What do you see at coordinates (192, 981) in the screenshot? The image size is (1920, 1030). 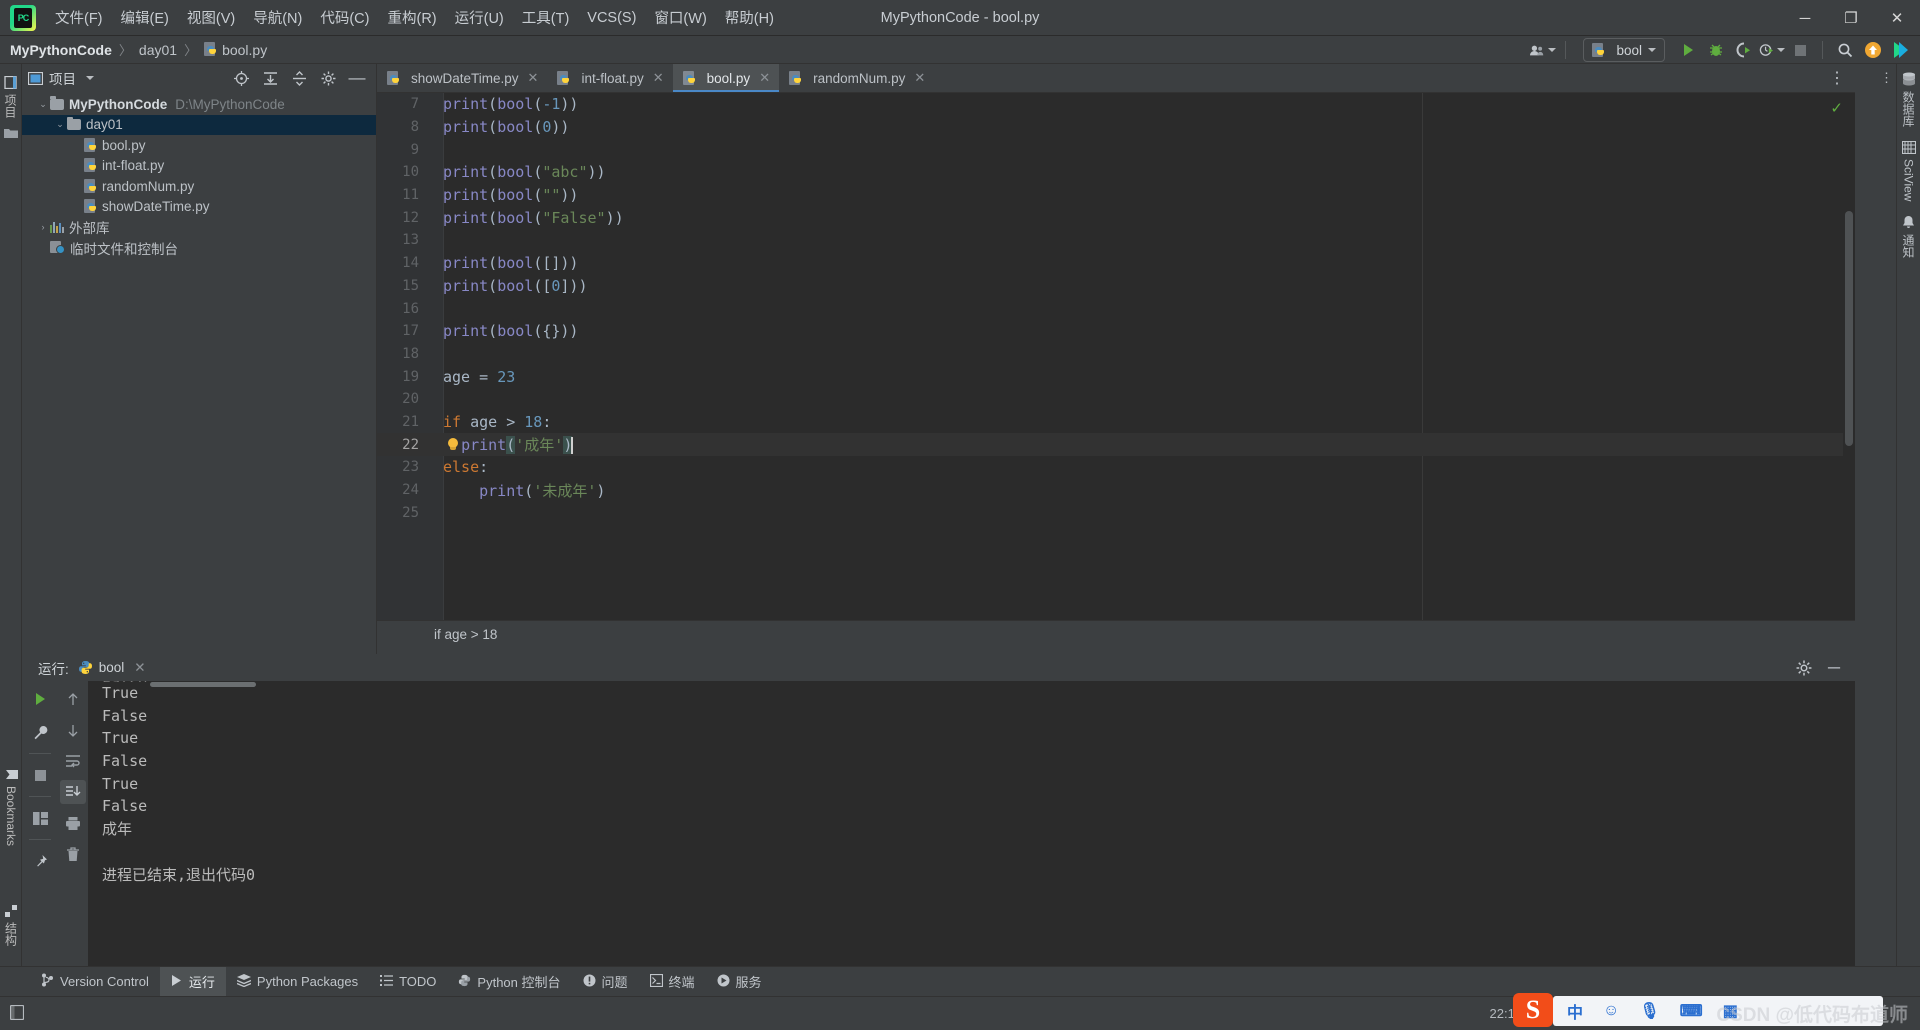 I see `bottom-tab-运行: 运行` at bounding box center [192, 981].